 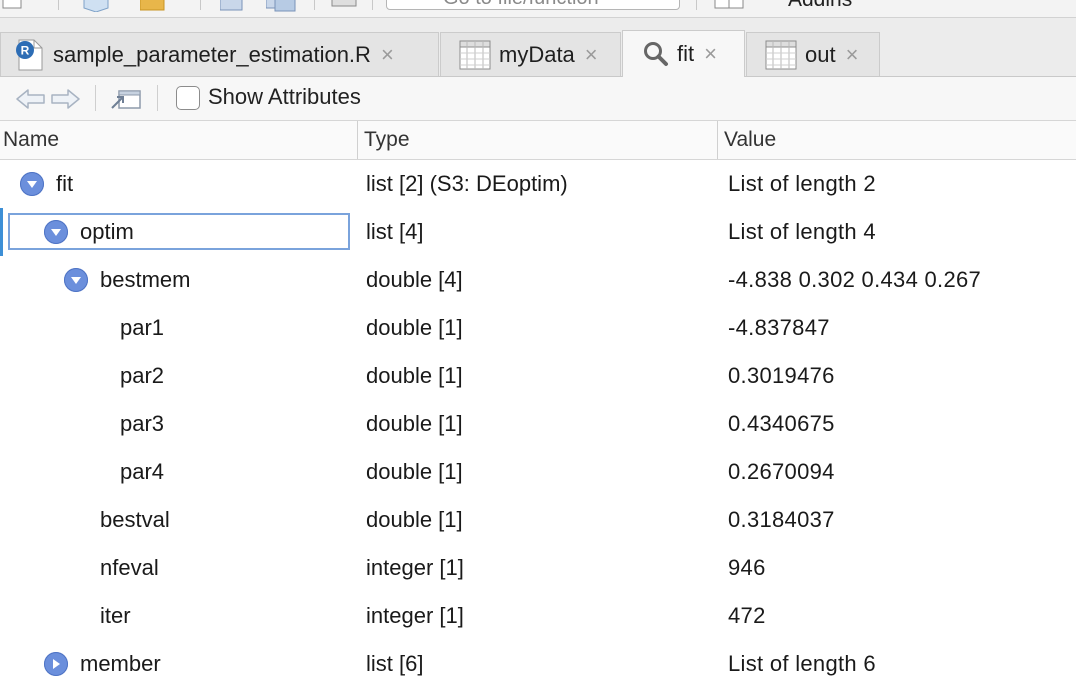 What do you see at coordinates (56, 664) in the screenshot?
I see `collapse-toggle-icon` at bounding box center [56, 664].